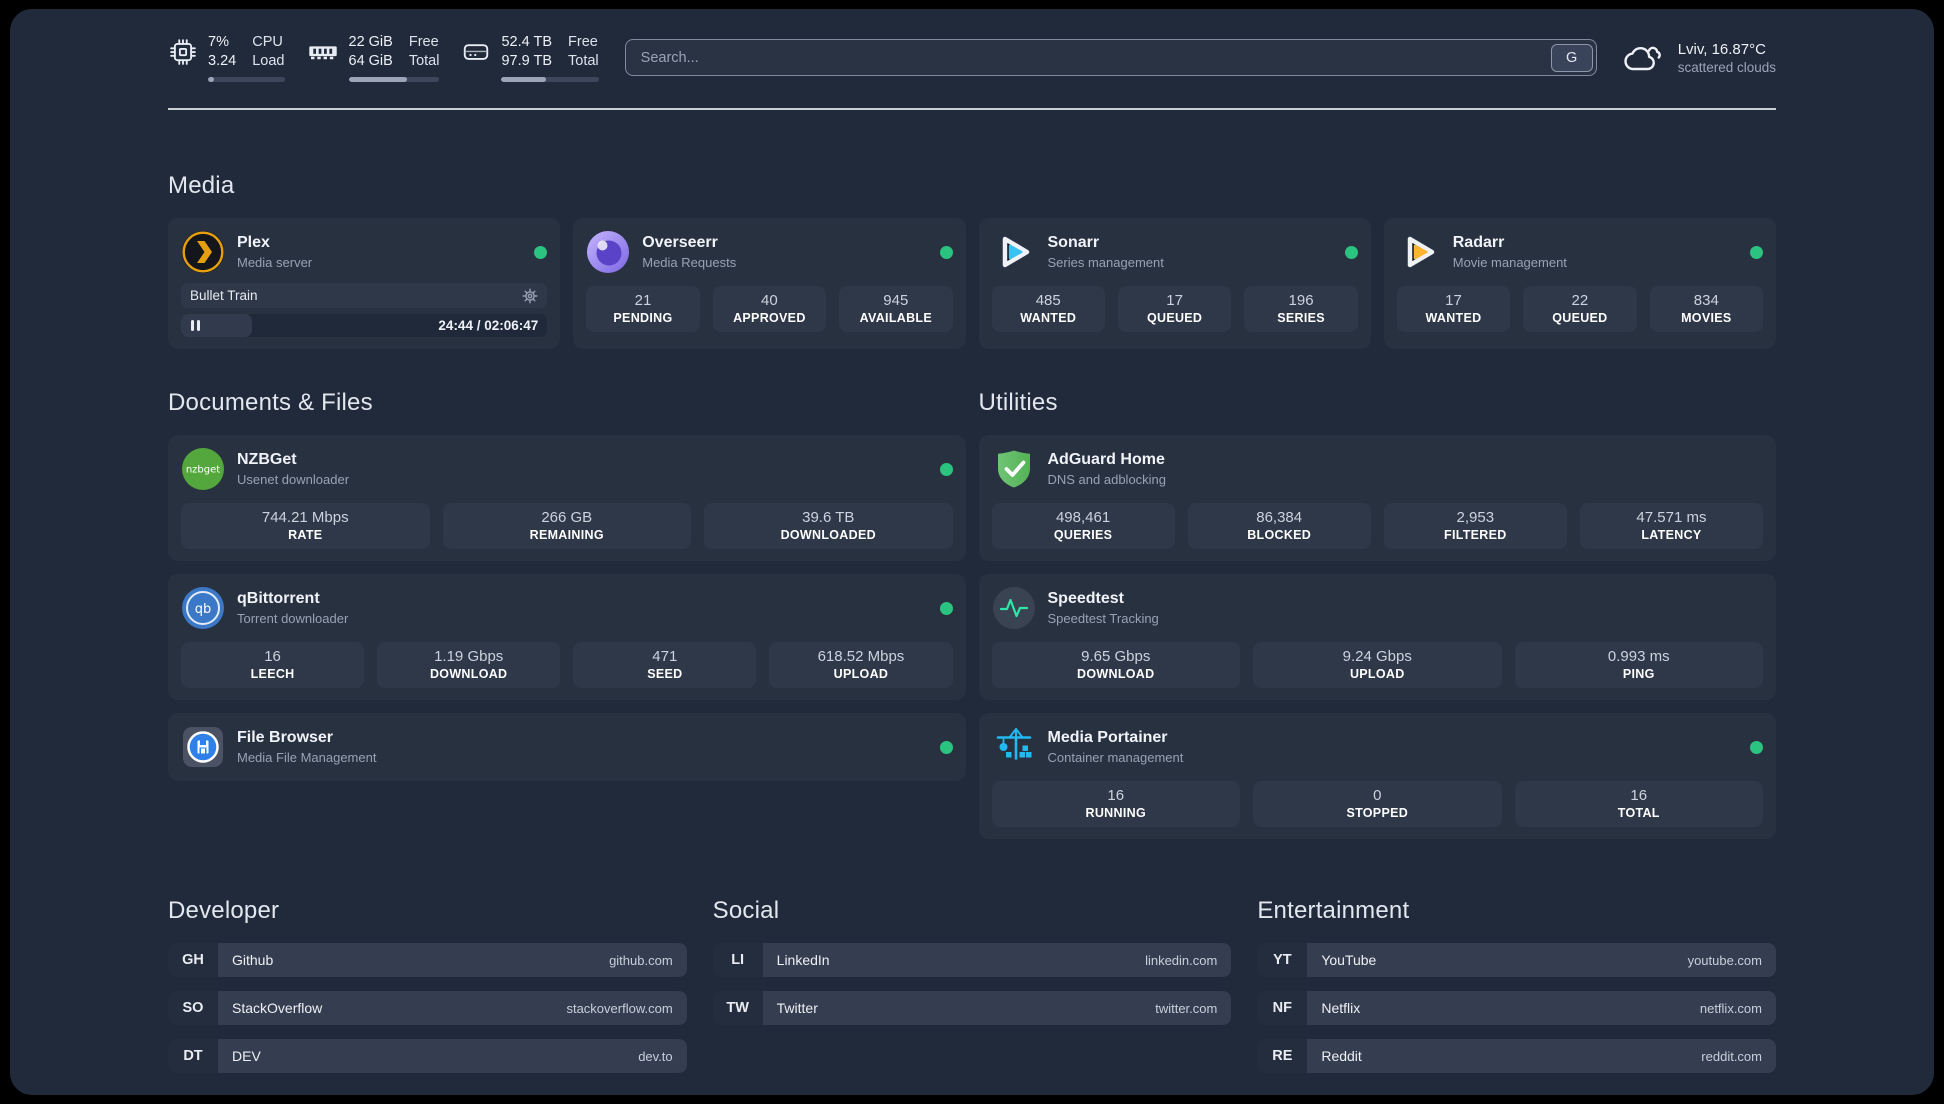 This screenshot has width=1944, height=1104. I want to click on stat-tile: 21 PENDING, so click(643, 309).